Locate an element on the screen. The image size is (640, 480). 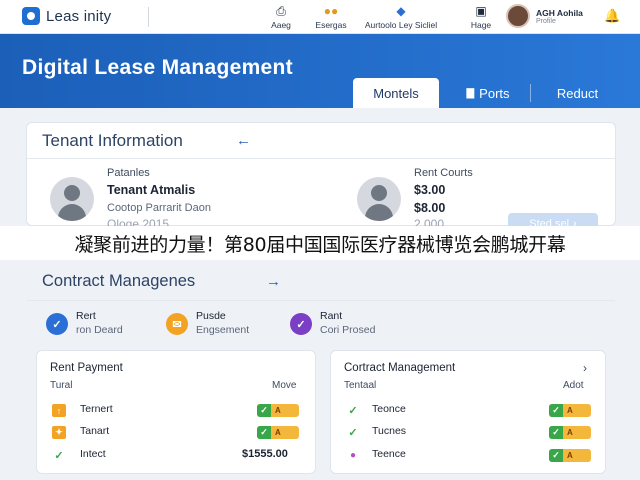
headline-caption: 凝聚前进的力量！第80届中国国际医疗器械博览会鹏城开幕 is located at coordinates (320, 243).